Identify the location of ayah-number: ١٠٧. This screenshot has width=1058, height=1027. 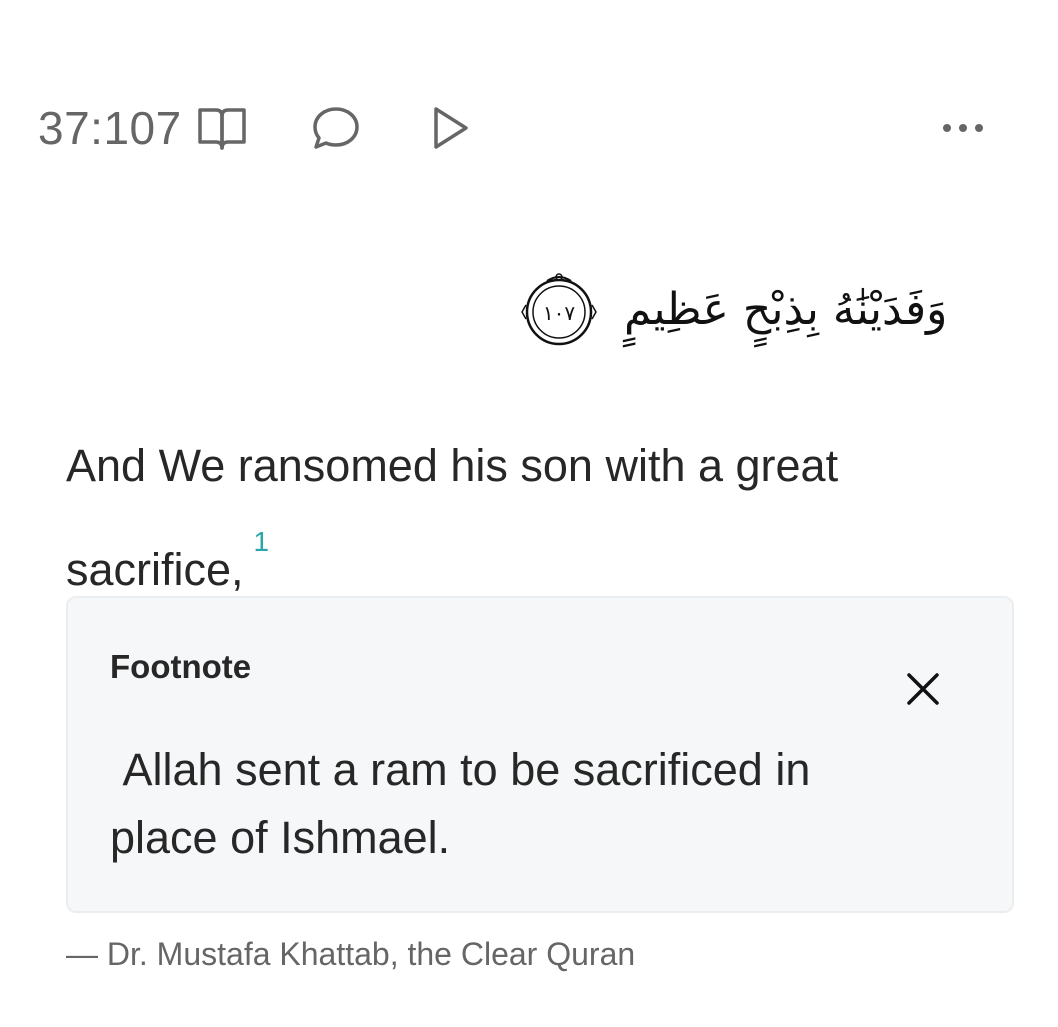
(559, 313).